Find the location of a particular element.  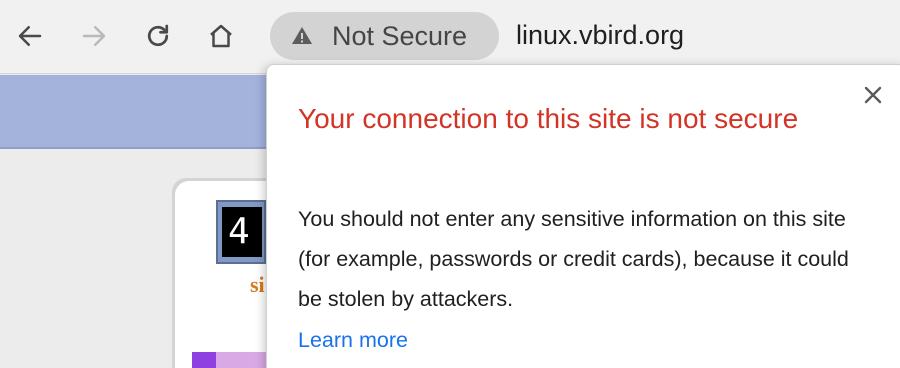

url-text: linux.vbird.org is located at coordinates (600, 35).